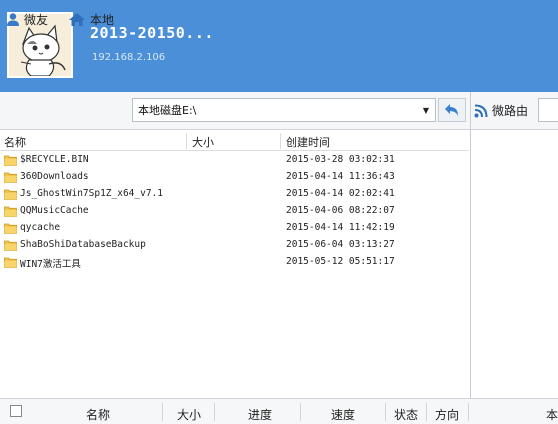  What do you see at coordinates (340, 210) in the screenshot?
I see `file-created-time: 2015-04-06 08:22:07` at bounding box center [340, 210].